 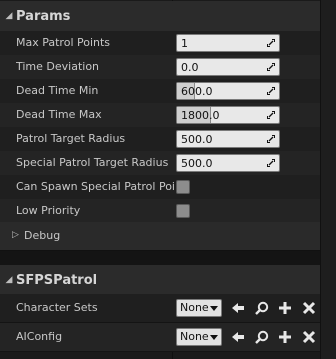 I want to click on debug-category-row: ▷ Debug, so click(x=160, y=236).